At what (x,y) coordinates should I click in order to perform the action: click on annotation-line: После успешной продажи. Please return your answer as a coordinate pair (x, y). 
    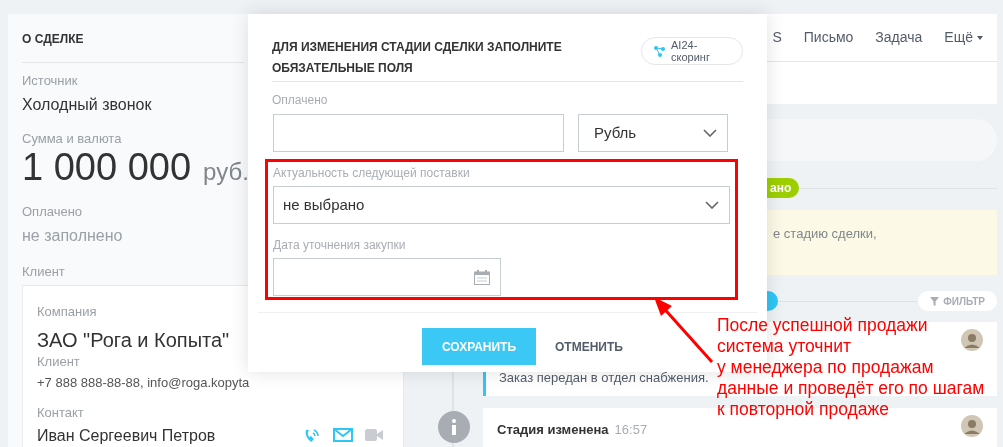
    Looking at the image, I should click on (822, 325).